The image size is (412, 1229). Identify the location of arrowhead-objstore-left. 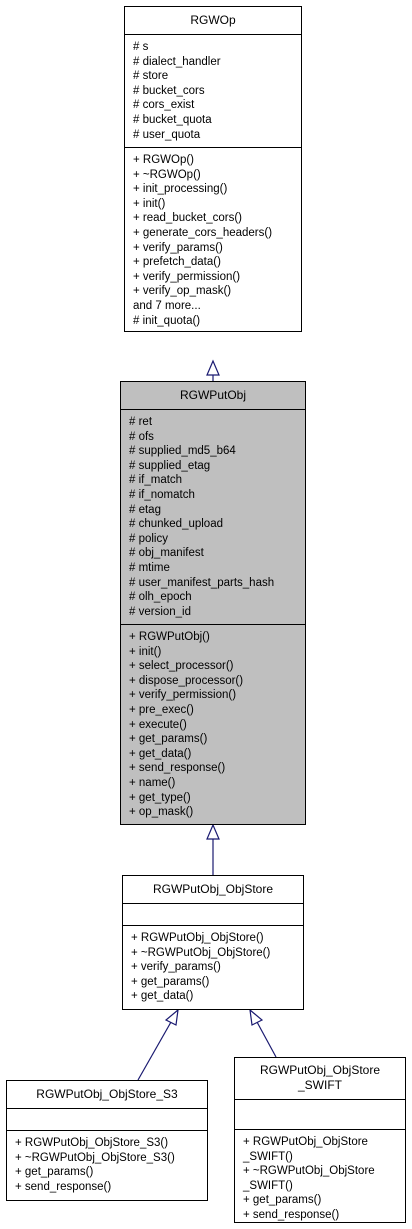
(171, 1017).